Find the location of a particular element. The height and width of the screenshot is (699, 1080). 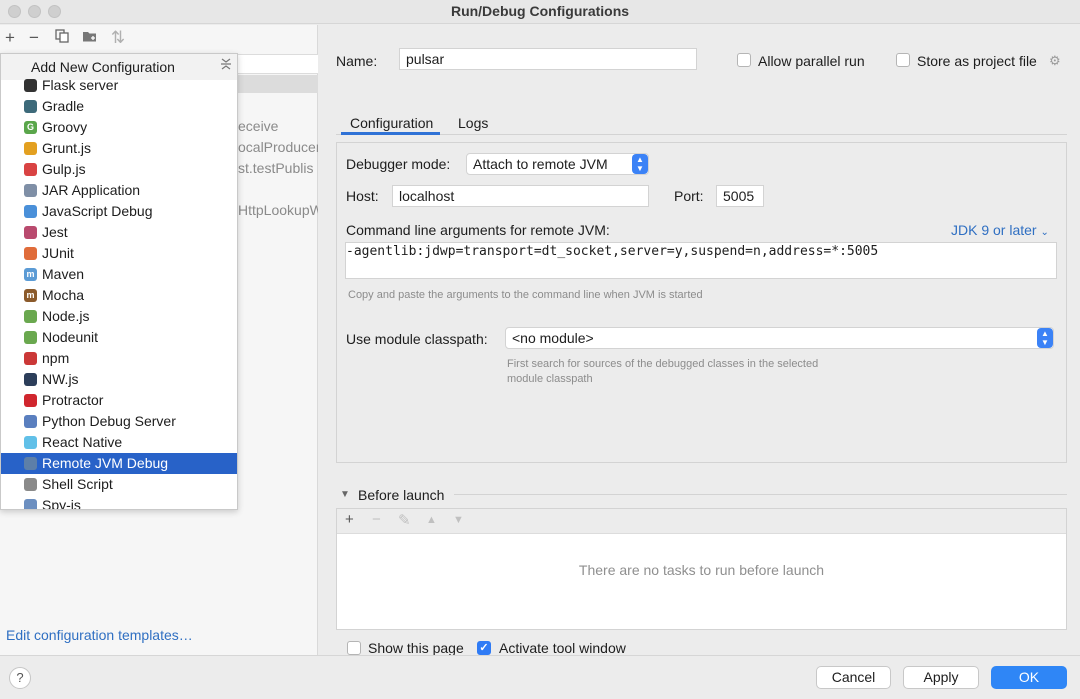

collapse-triangle-icon: ▼ is located at coordinates (345, 494).